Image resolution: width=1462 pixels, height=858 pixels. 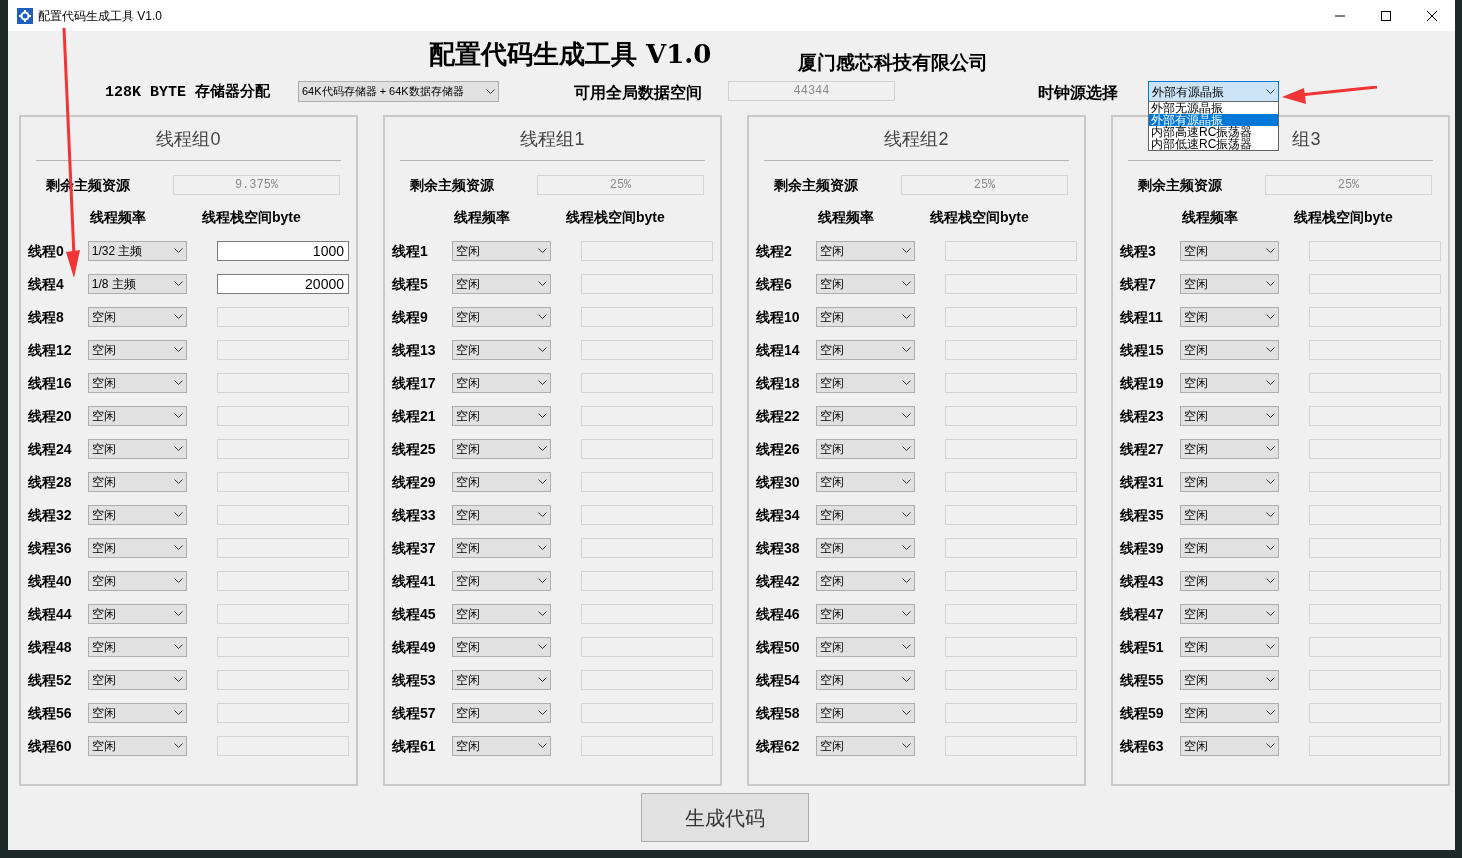 What do you see at coordinates (724, 817) in the screenshot?
I see `generate-code-button: 生成代码` at bounding box center [724, 817].